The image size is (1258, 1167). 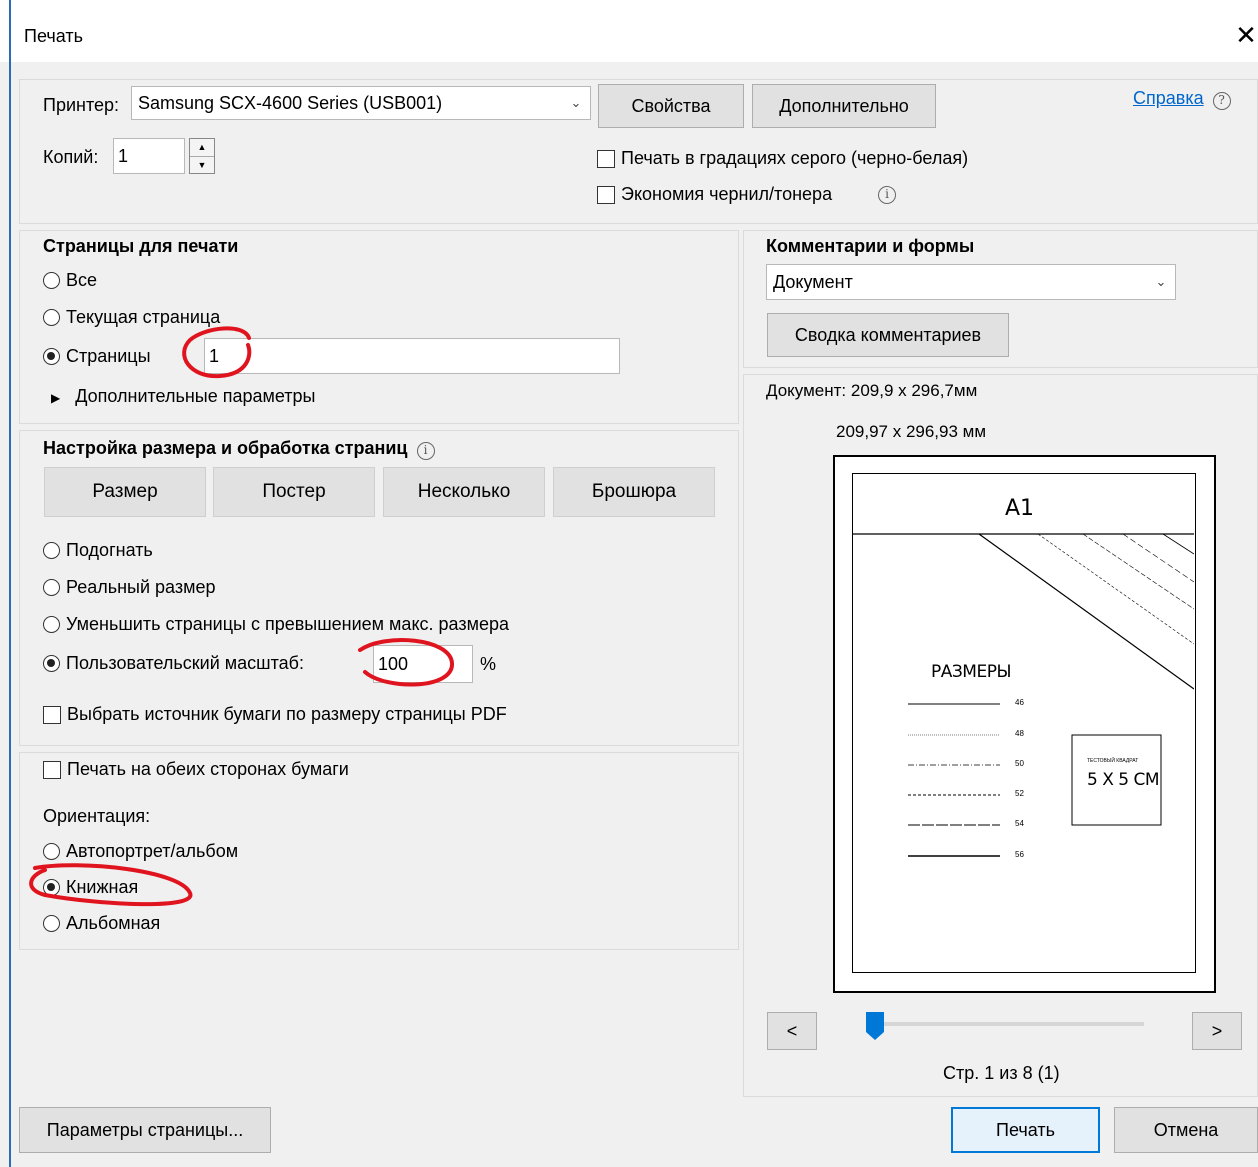 What do you see at coordinates (82, 280) in the screenshot?
I see `radio-all-pages-label: Все` at bounding box center [82, 280].